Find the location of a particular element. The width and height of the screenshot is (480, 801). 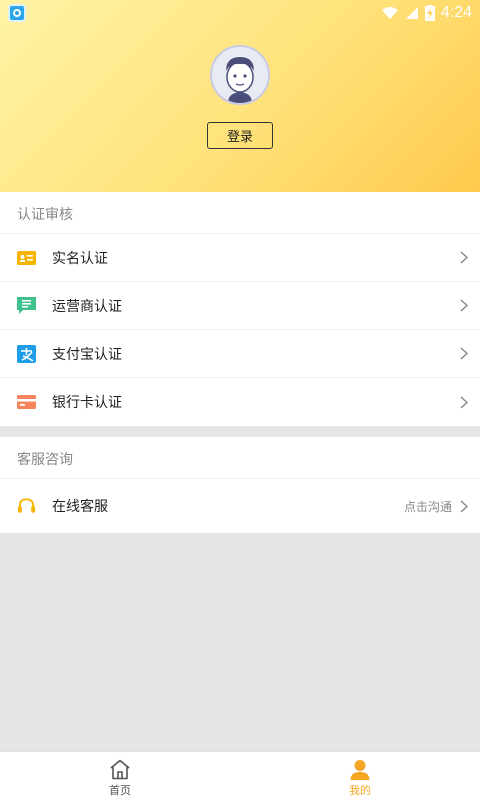

support-section: 客服咨询 在线客服 点击沟通 is located at coordinates (240, 485).